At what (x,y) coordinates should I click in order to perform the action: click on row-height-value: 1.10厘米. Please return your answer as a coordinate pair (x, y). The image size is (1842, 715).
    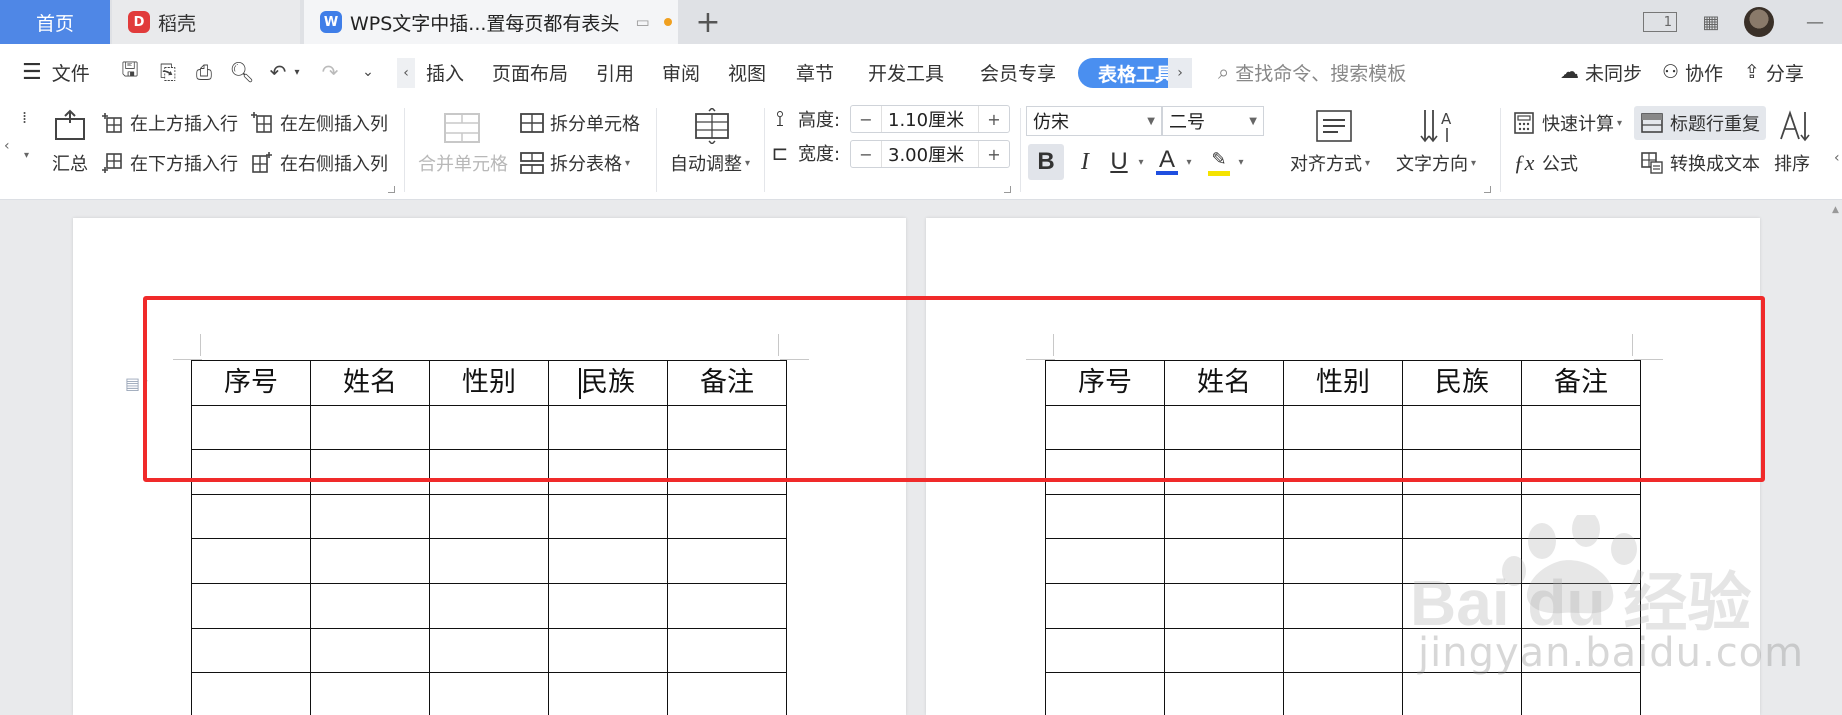
    Looking at the image, I should click on (930, 119).